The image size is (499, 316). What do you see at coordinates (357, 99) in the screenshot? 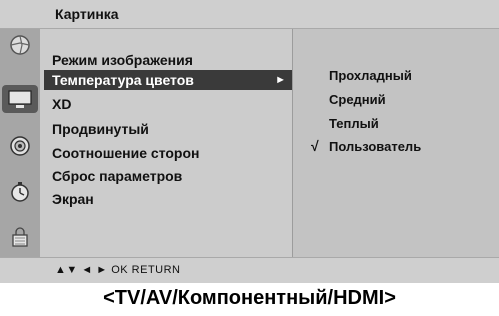
I see `submenu-item-medium: Средний` at bounding box center [357, 99].